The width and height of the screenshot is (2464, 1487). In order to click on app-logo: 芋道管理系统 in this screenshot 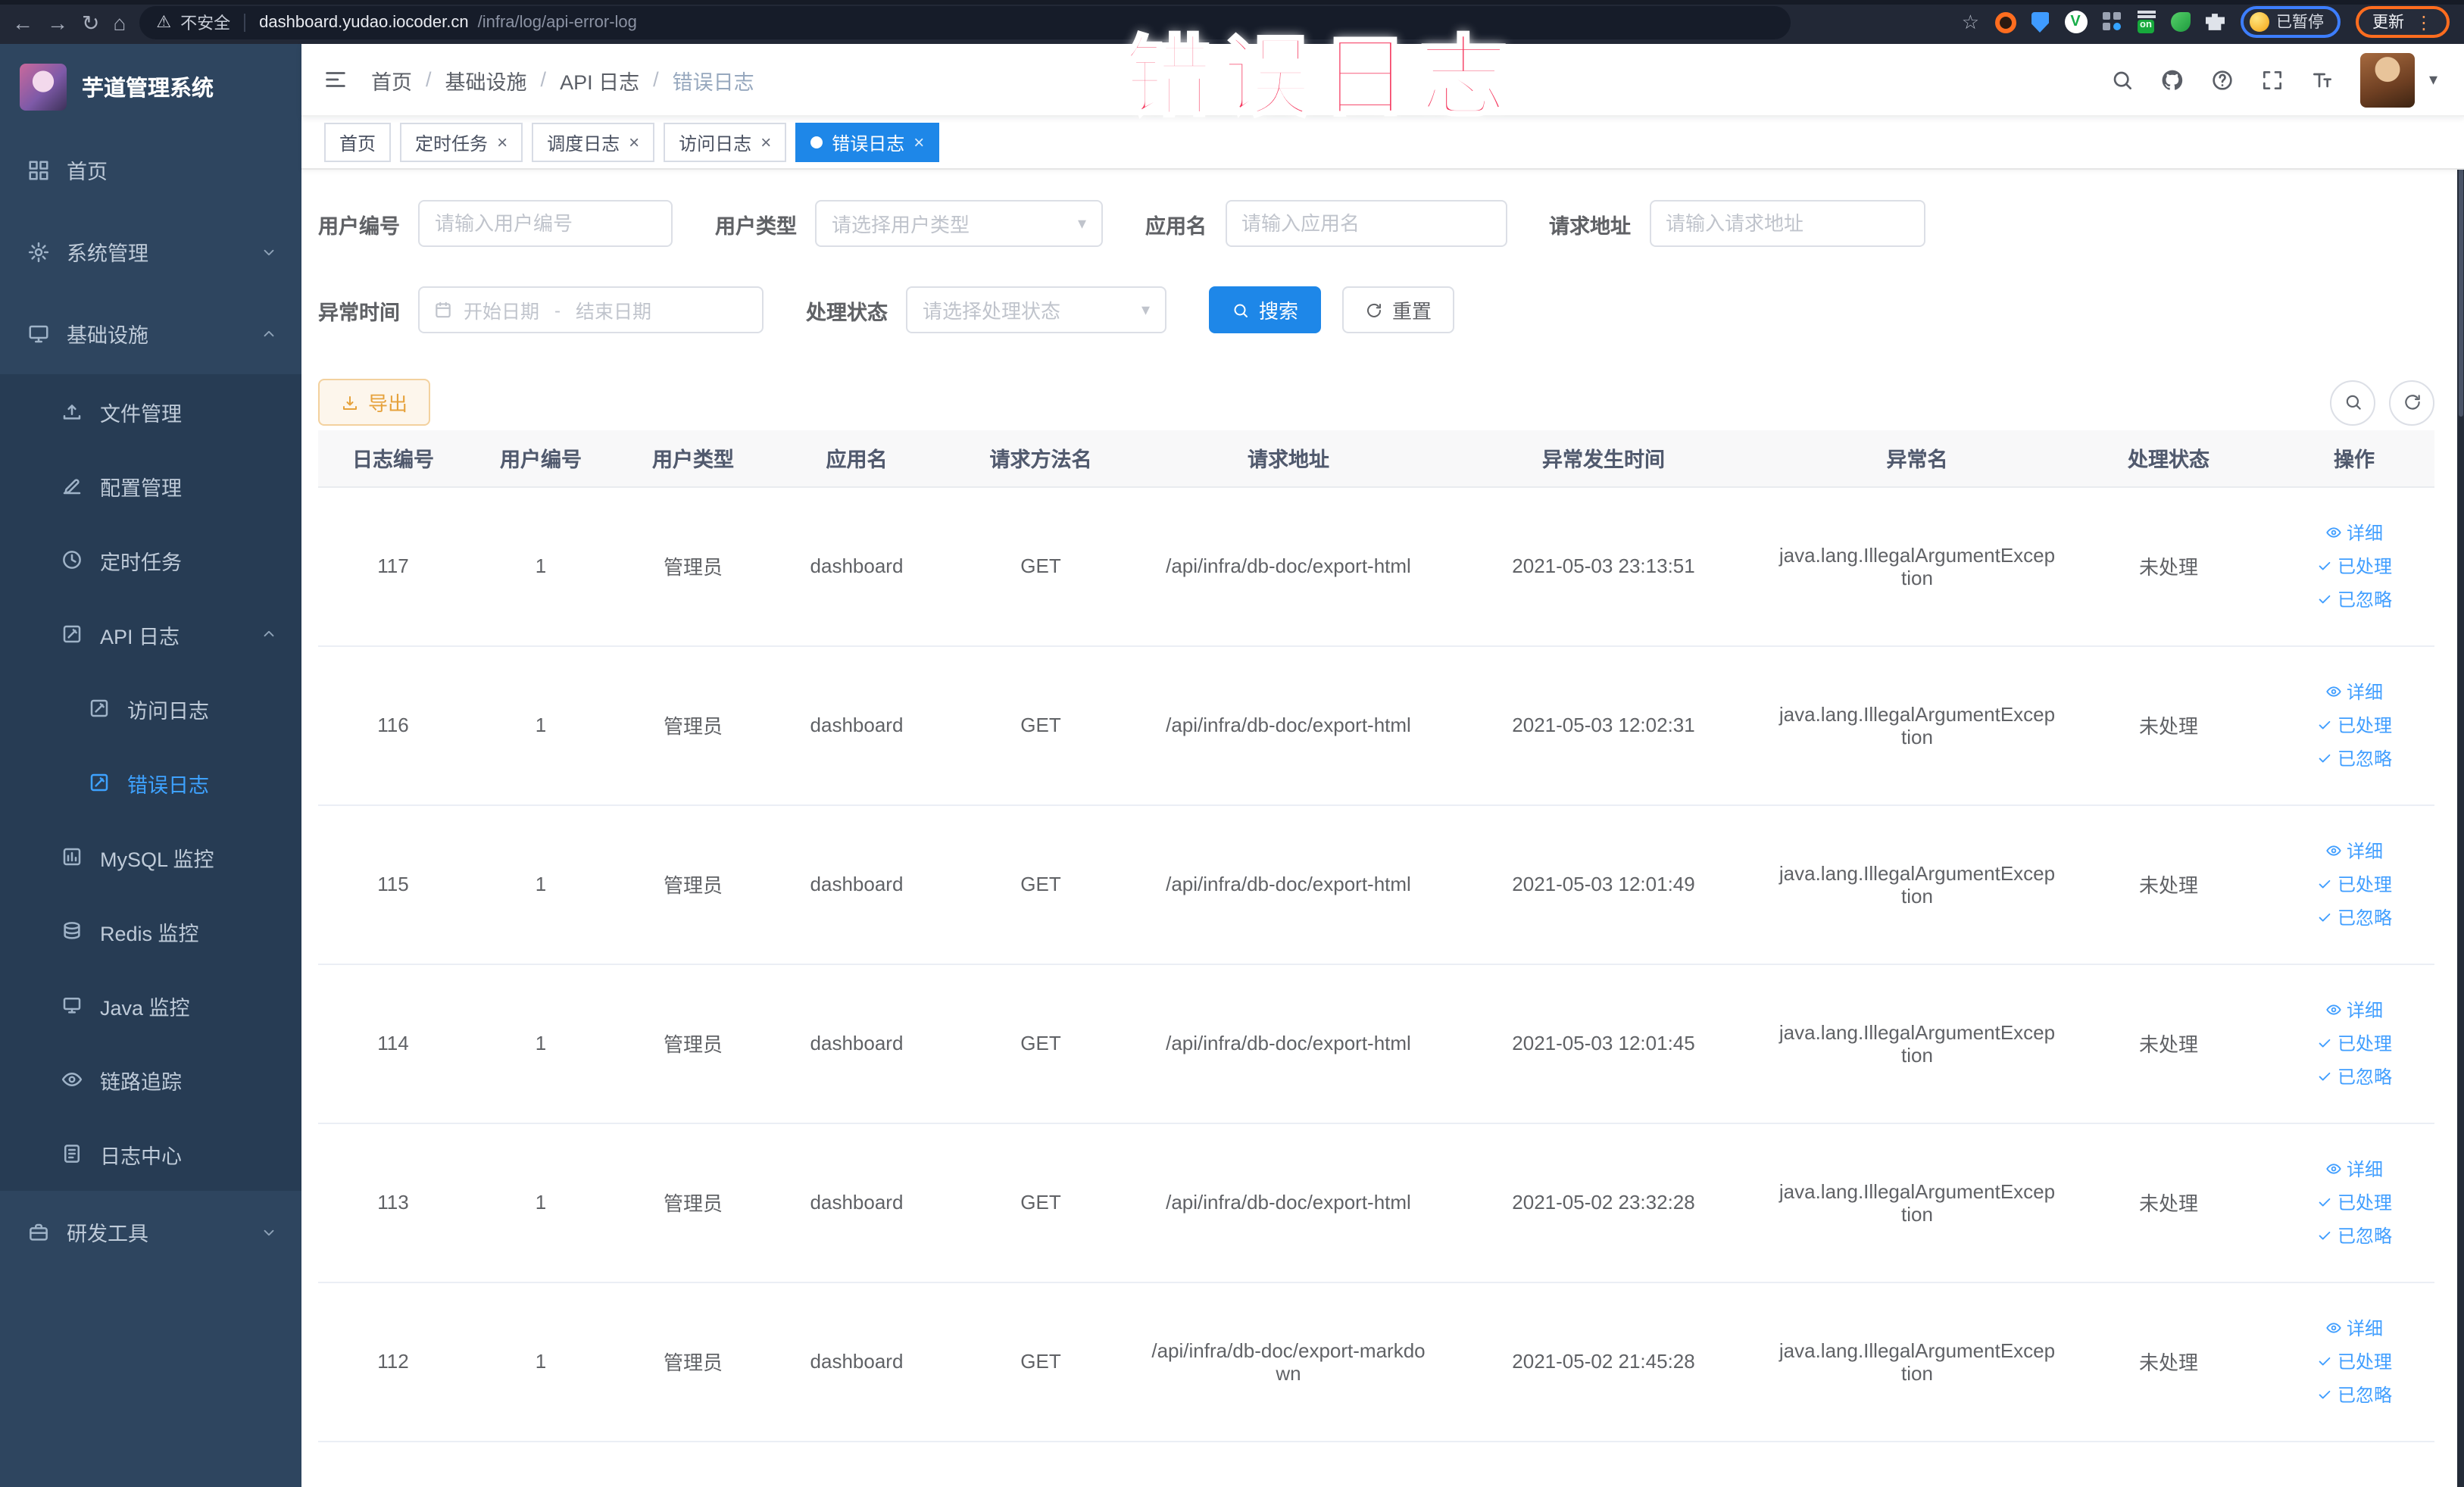, I will do `click(150, 86)`.